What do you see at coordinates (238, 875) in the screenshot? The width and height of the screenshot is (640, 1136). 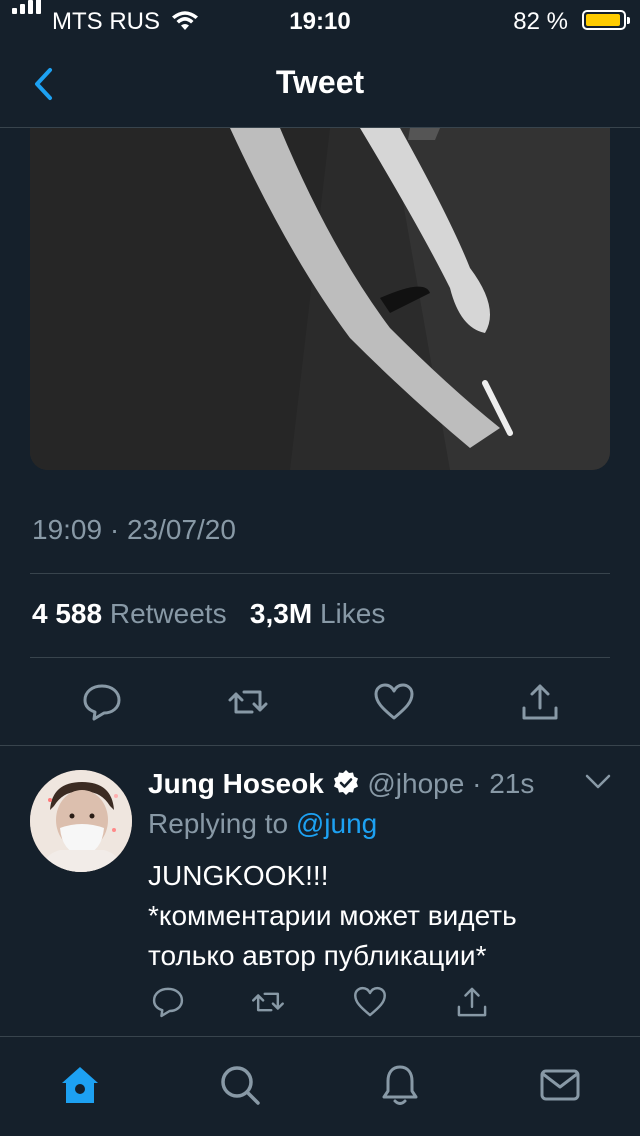 I see `reply-text-line: JUNGKOOK!!!` at bounding box center [238, 875].